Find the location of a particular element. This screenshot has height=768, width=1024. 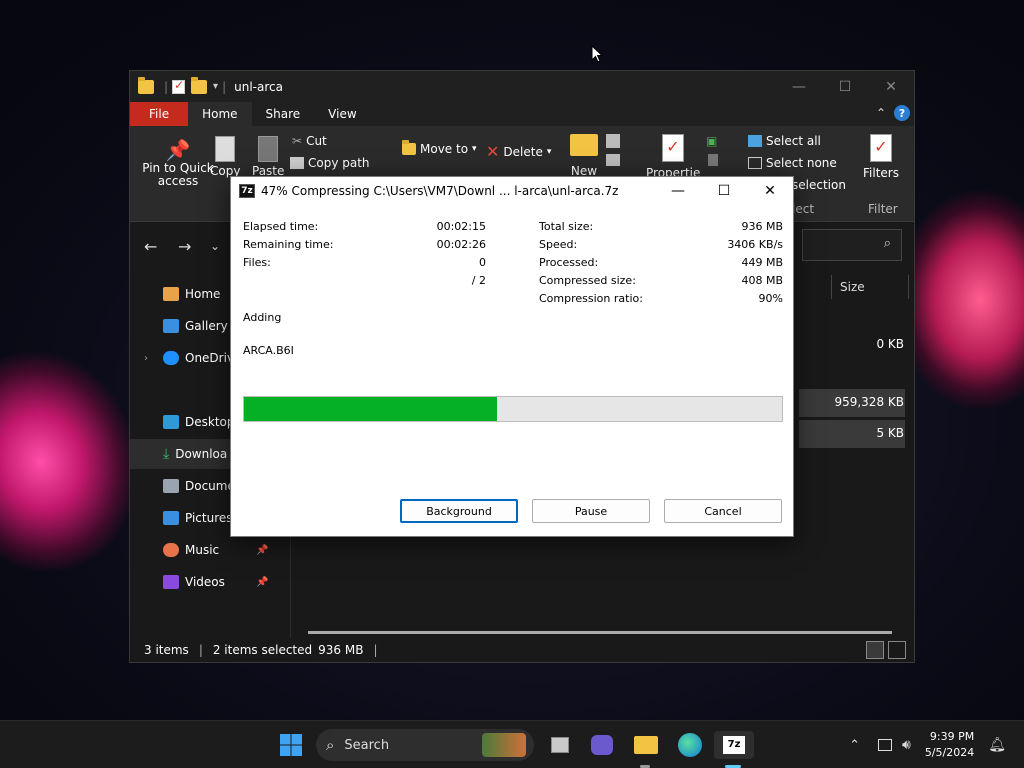

copy-icon is located at coordinates (225, 149).